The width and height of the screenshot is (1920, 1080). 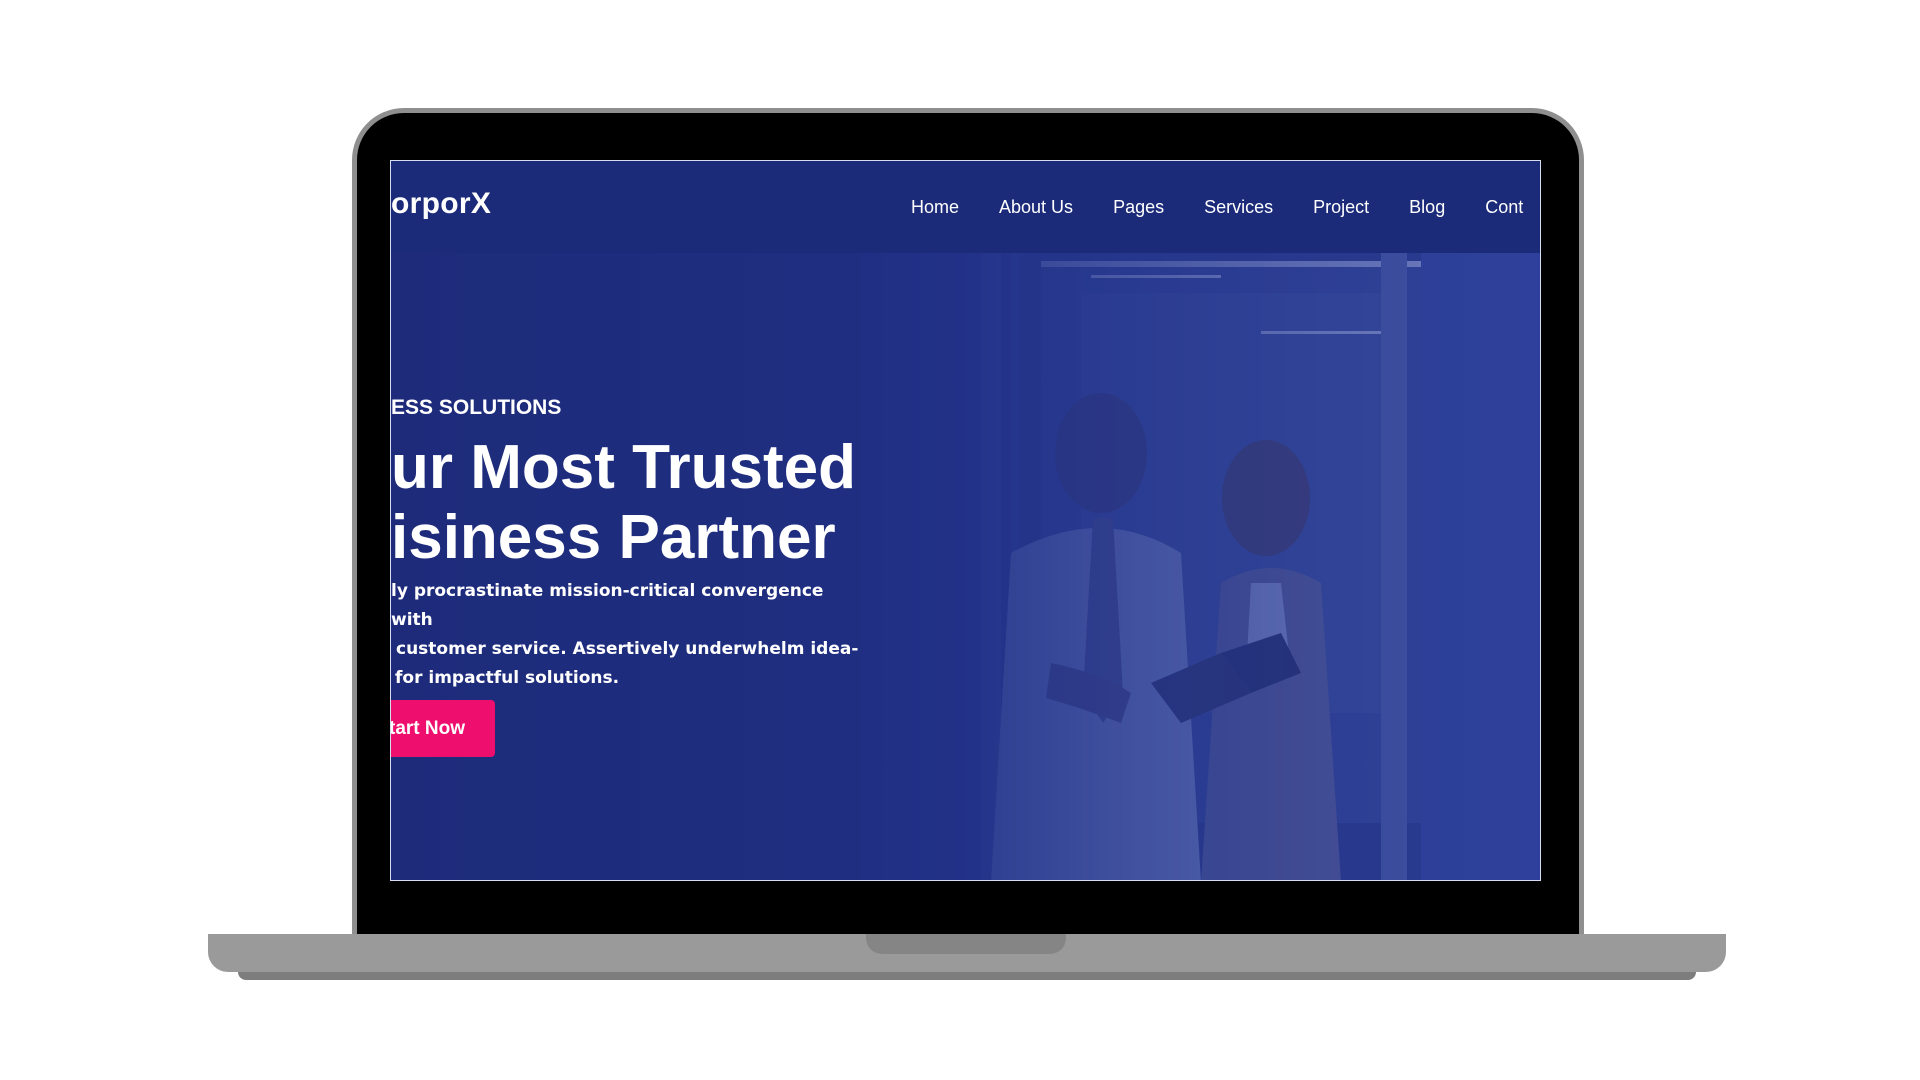 I want to click on site-logo: orporX, so click(x=441, y=204).